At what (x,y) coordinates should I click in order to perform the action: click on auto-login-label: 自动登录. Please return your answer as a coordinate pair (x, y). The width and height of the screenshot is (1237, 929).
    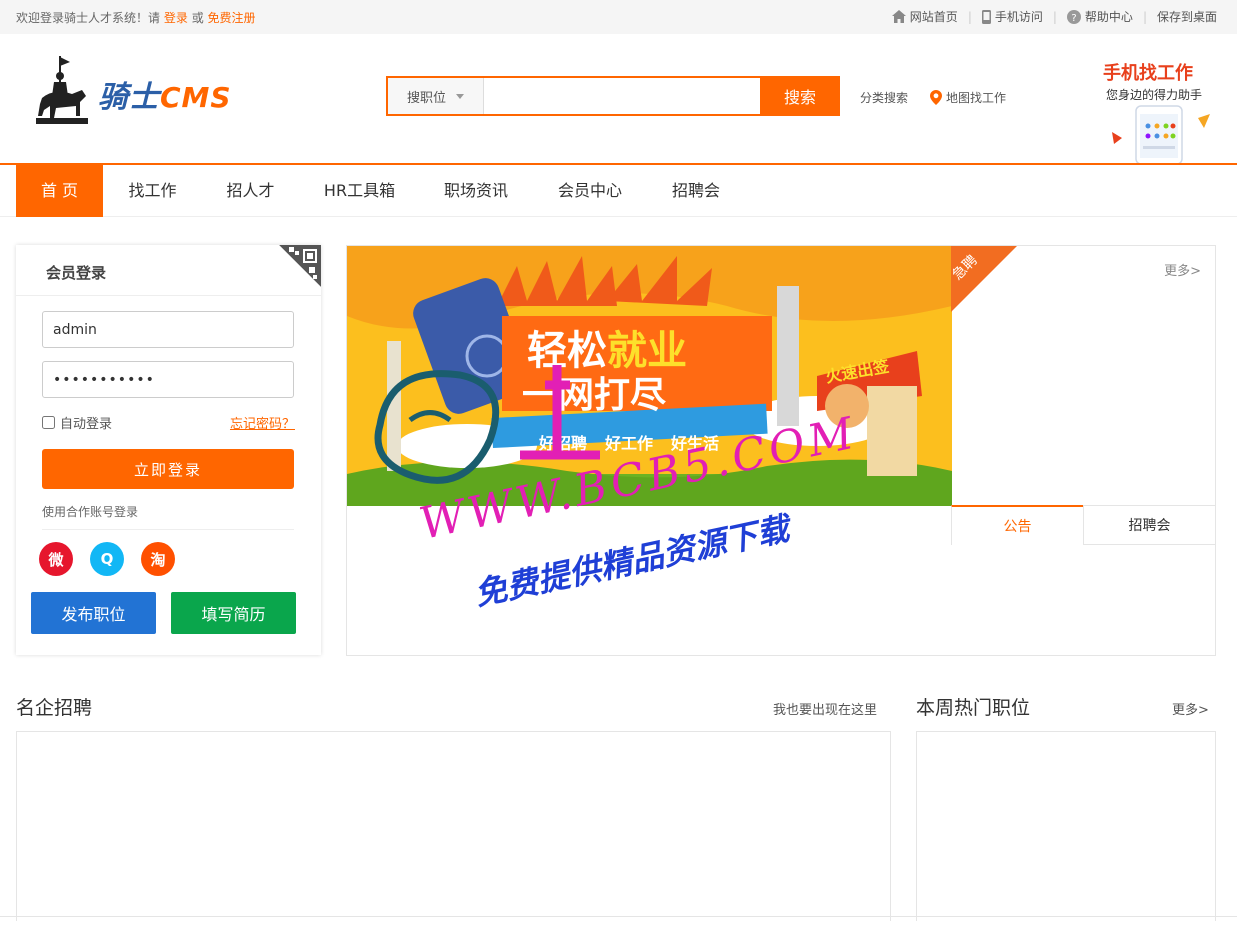
    Looking at the image, I should click on (86, 424).